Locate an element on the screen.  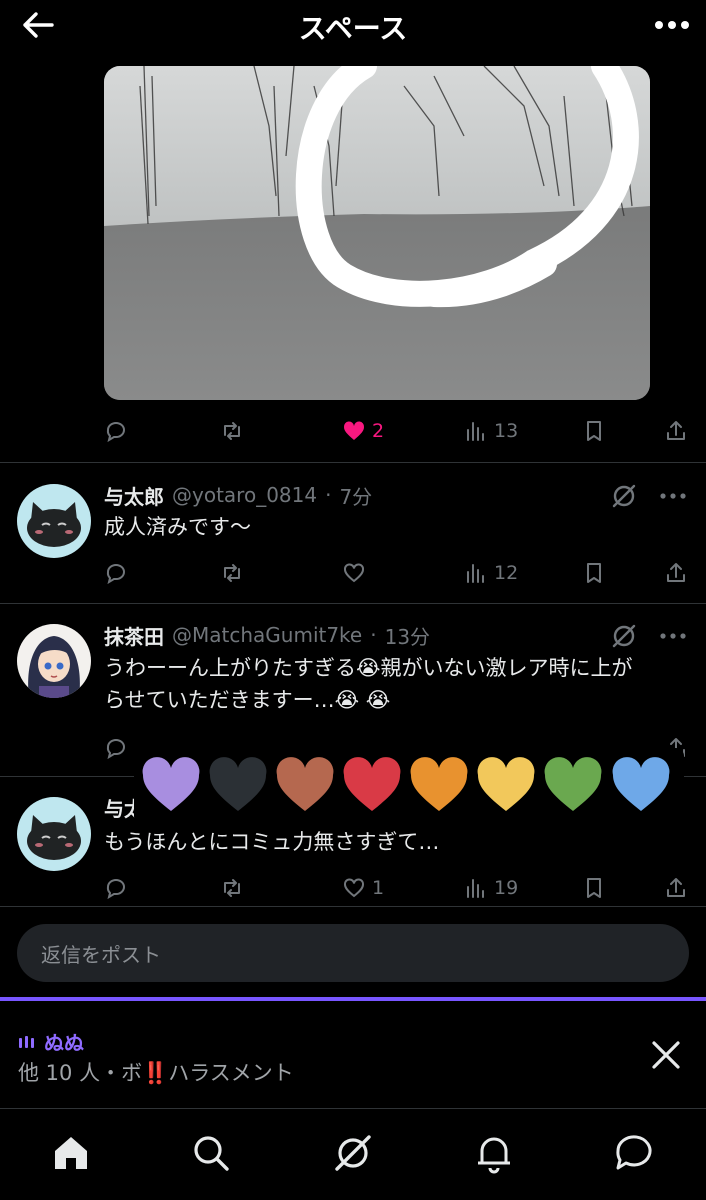
views-button: 19 is located at coordinates (491, 888).